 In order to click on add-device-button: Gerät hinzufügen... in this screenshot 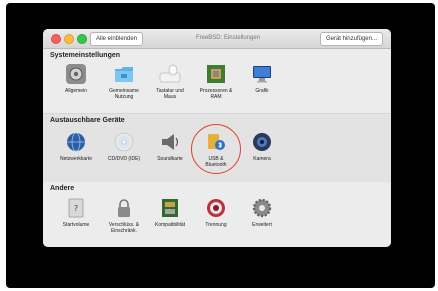, I will do `click(351, 39)`.